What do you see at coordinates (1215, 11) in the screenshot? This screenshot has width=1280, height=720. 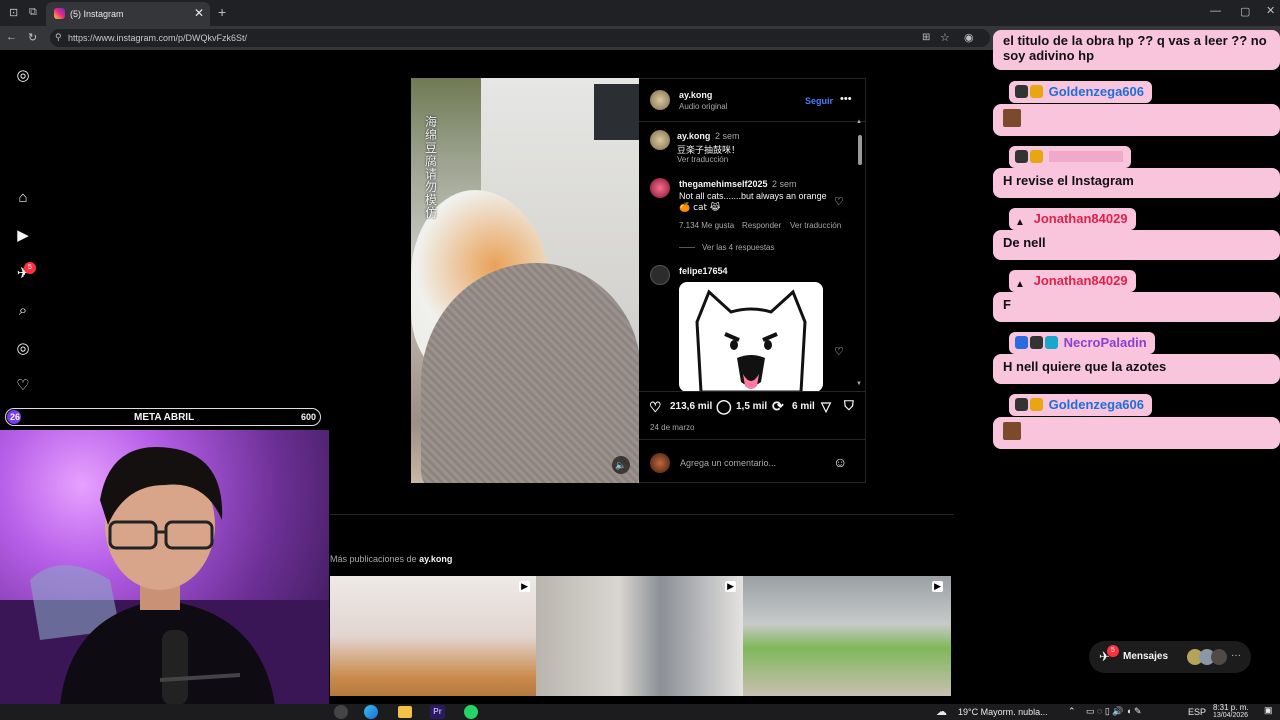 I see `minimize-icon: —` at bounding box center [1215, 11].